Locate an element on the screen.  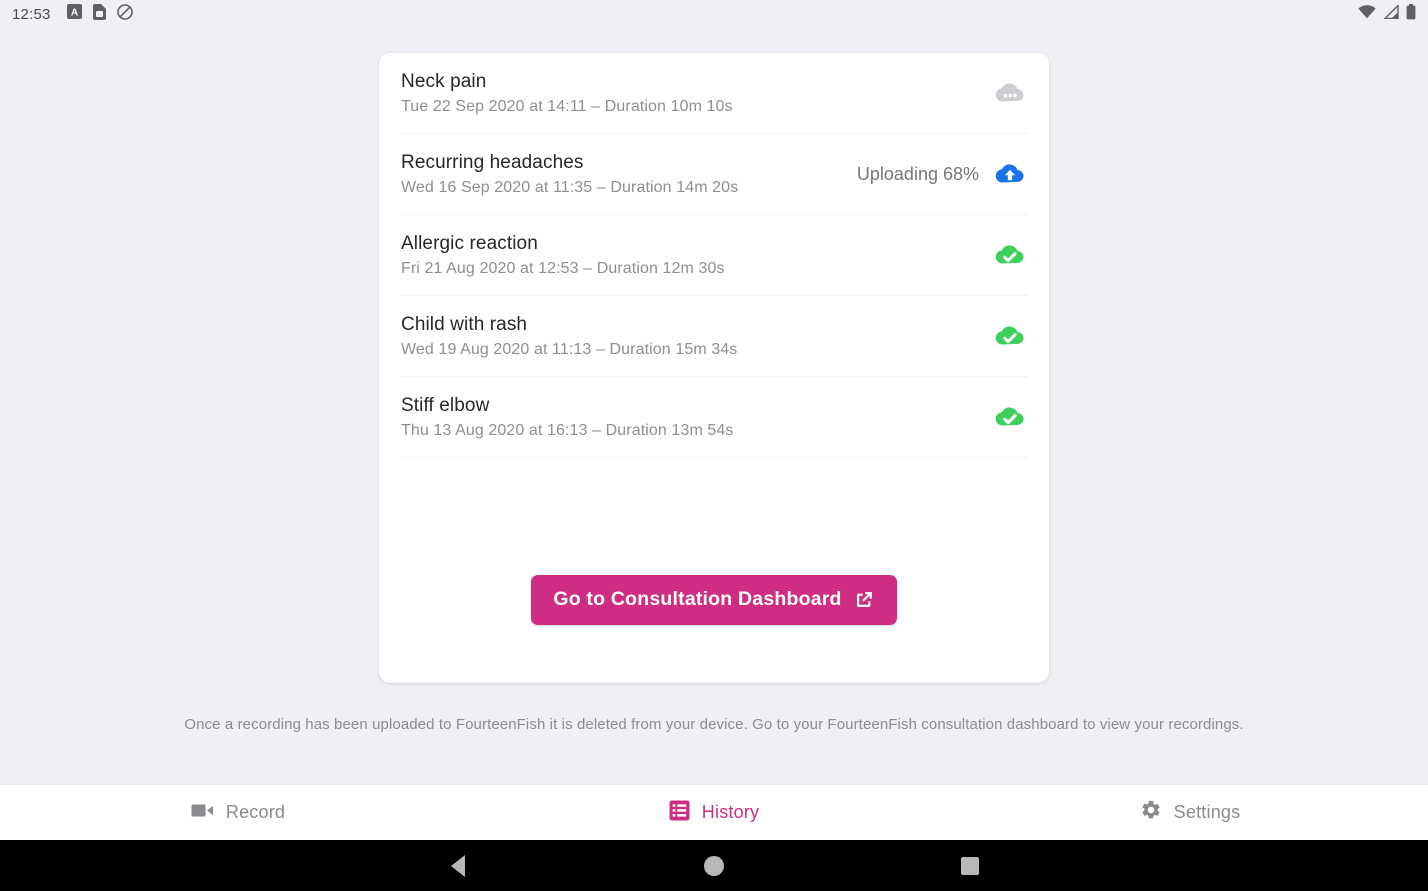
home-circle-icon is located at coordinates (714, 865).